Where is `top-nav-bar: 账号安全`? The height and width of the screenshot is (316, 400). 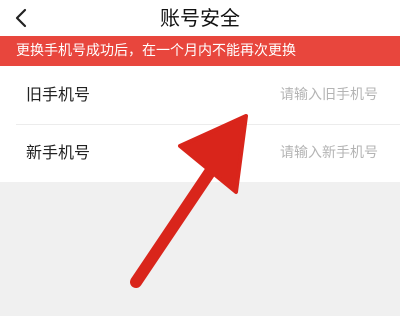
top-nav-bar: 账号安全 is located at coordinates (200, 18).